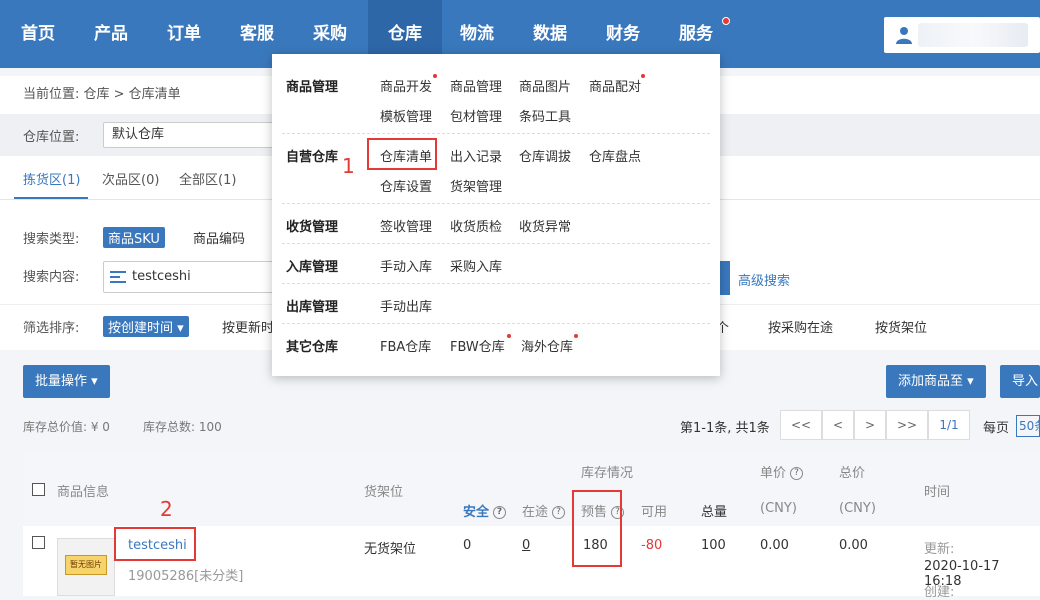  I want to click on col-in-transit: 在途?, so click(544, 510).